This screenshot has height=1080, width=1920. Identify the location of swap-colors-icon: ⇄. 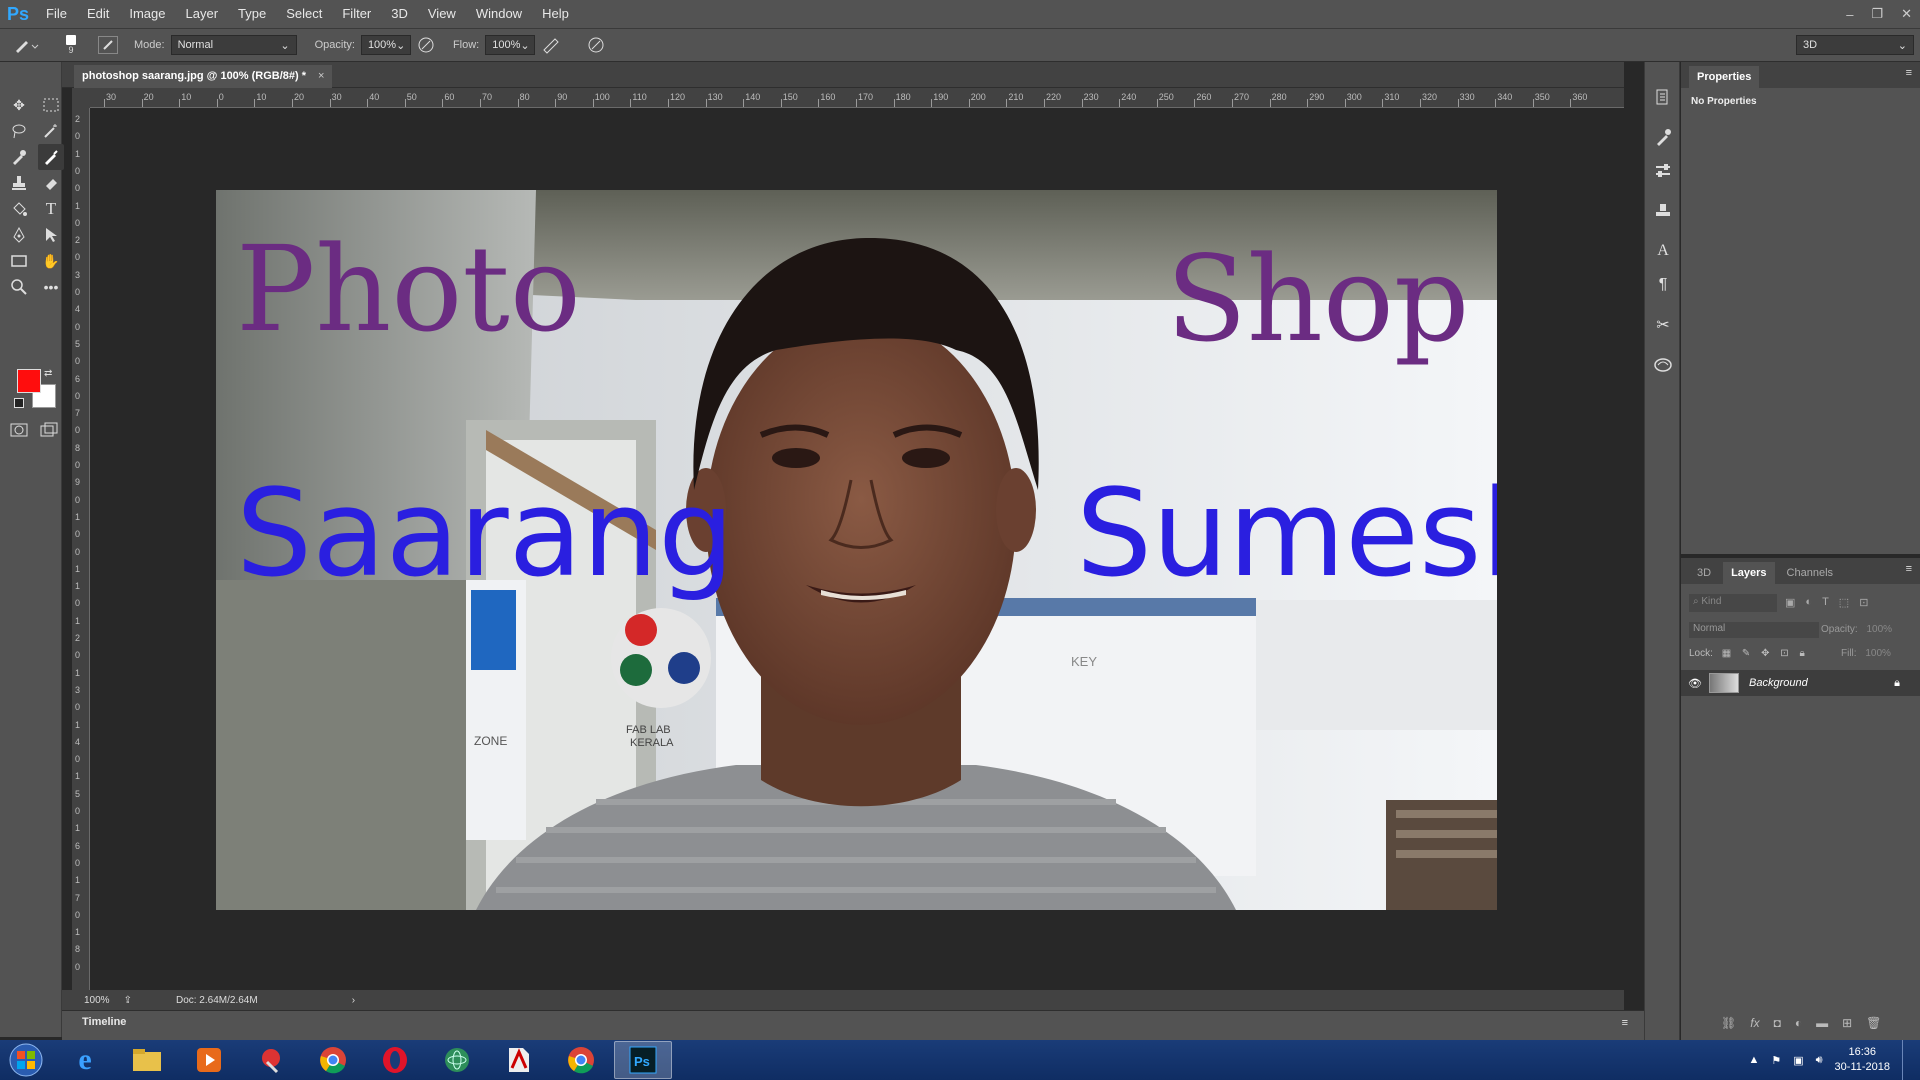
(48, 373).